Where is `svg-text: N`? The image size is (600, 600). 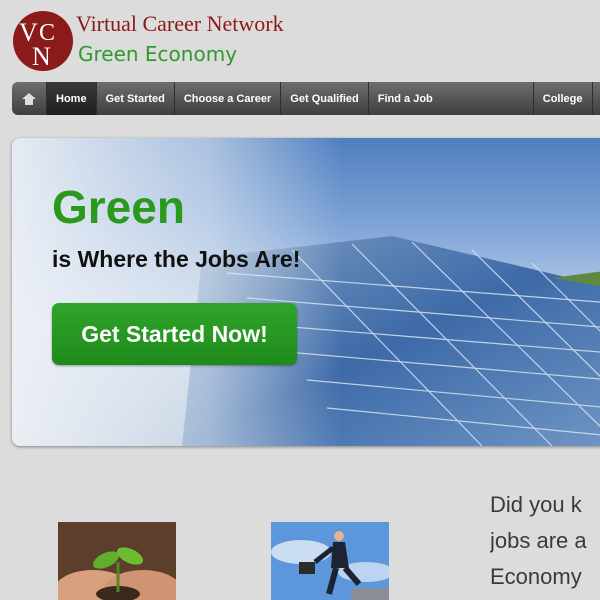 svg-text: N is located at coordinates (41, 56).